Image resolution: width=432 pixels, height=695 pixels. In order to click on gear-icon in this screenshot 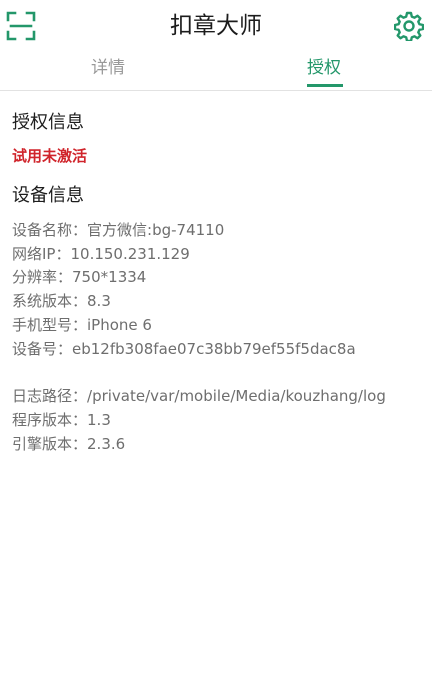, I will do `click(409, 26)`.